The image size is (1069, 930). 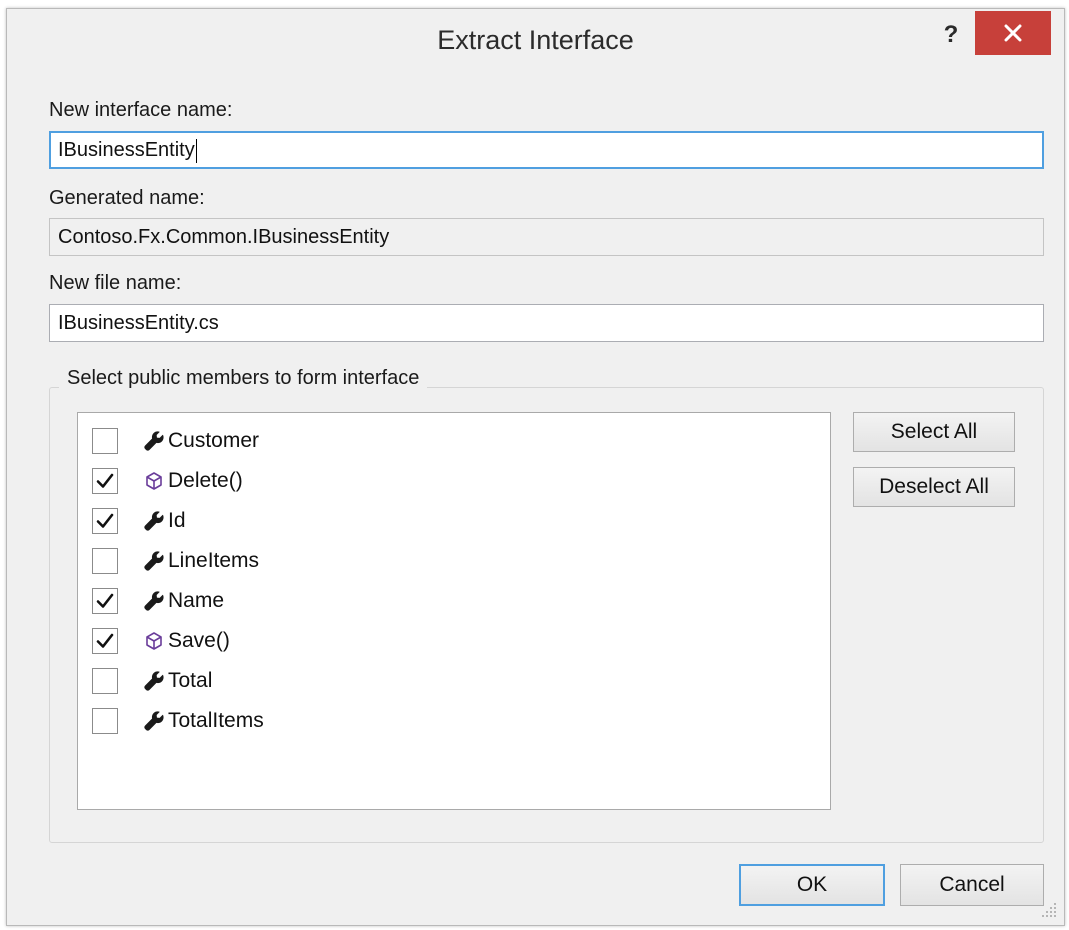 What do you see at coordinates (442, 721) in the screenshot?
I see `list-item: TotalItems` at bounding box center [442, 721].